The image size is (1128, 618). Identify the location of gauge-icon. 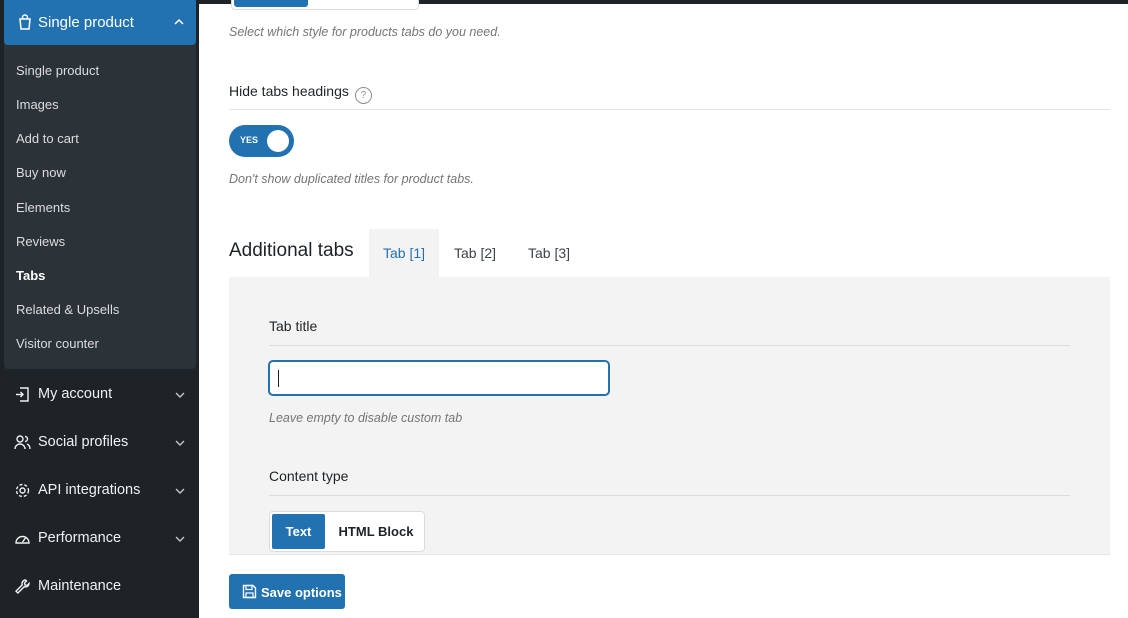
(22, 539).